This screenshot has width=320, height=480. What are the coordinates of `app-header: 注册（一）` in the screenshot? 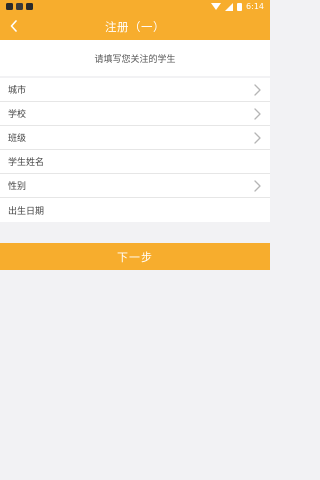 It's located at (135, 26).